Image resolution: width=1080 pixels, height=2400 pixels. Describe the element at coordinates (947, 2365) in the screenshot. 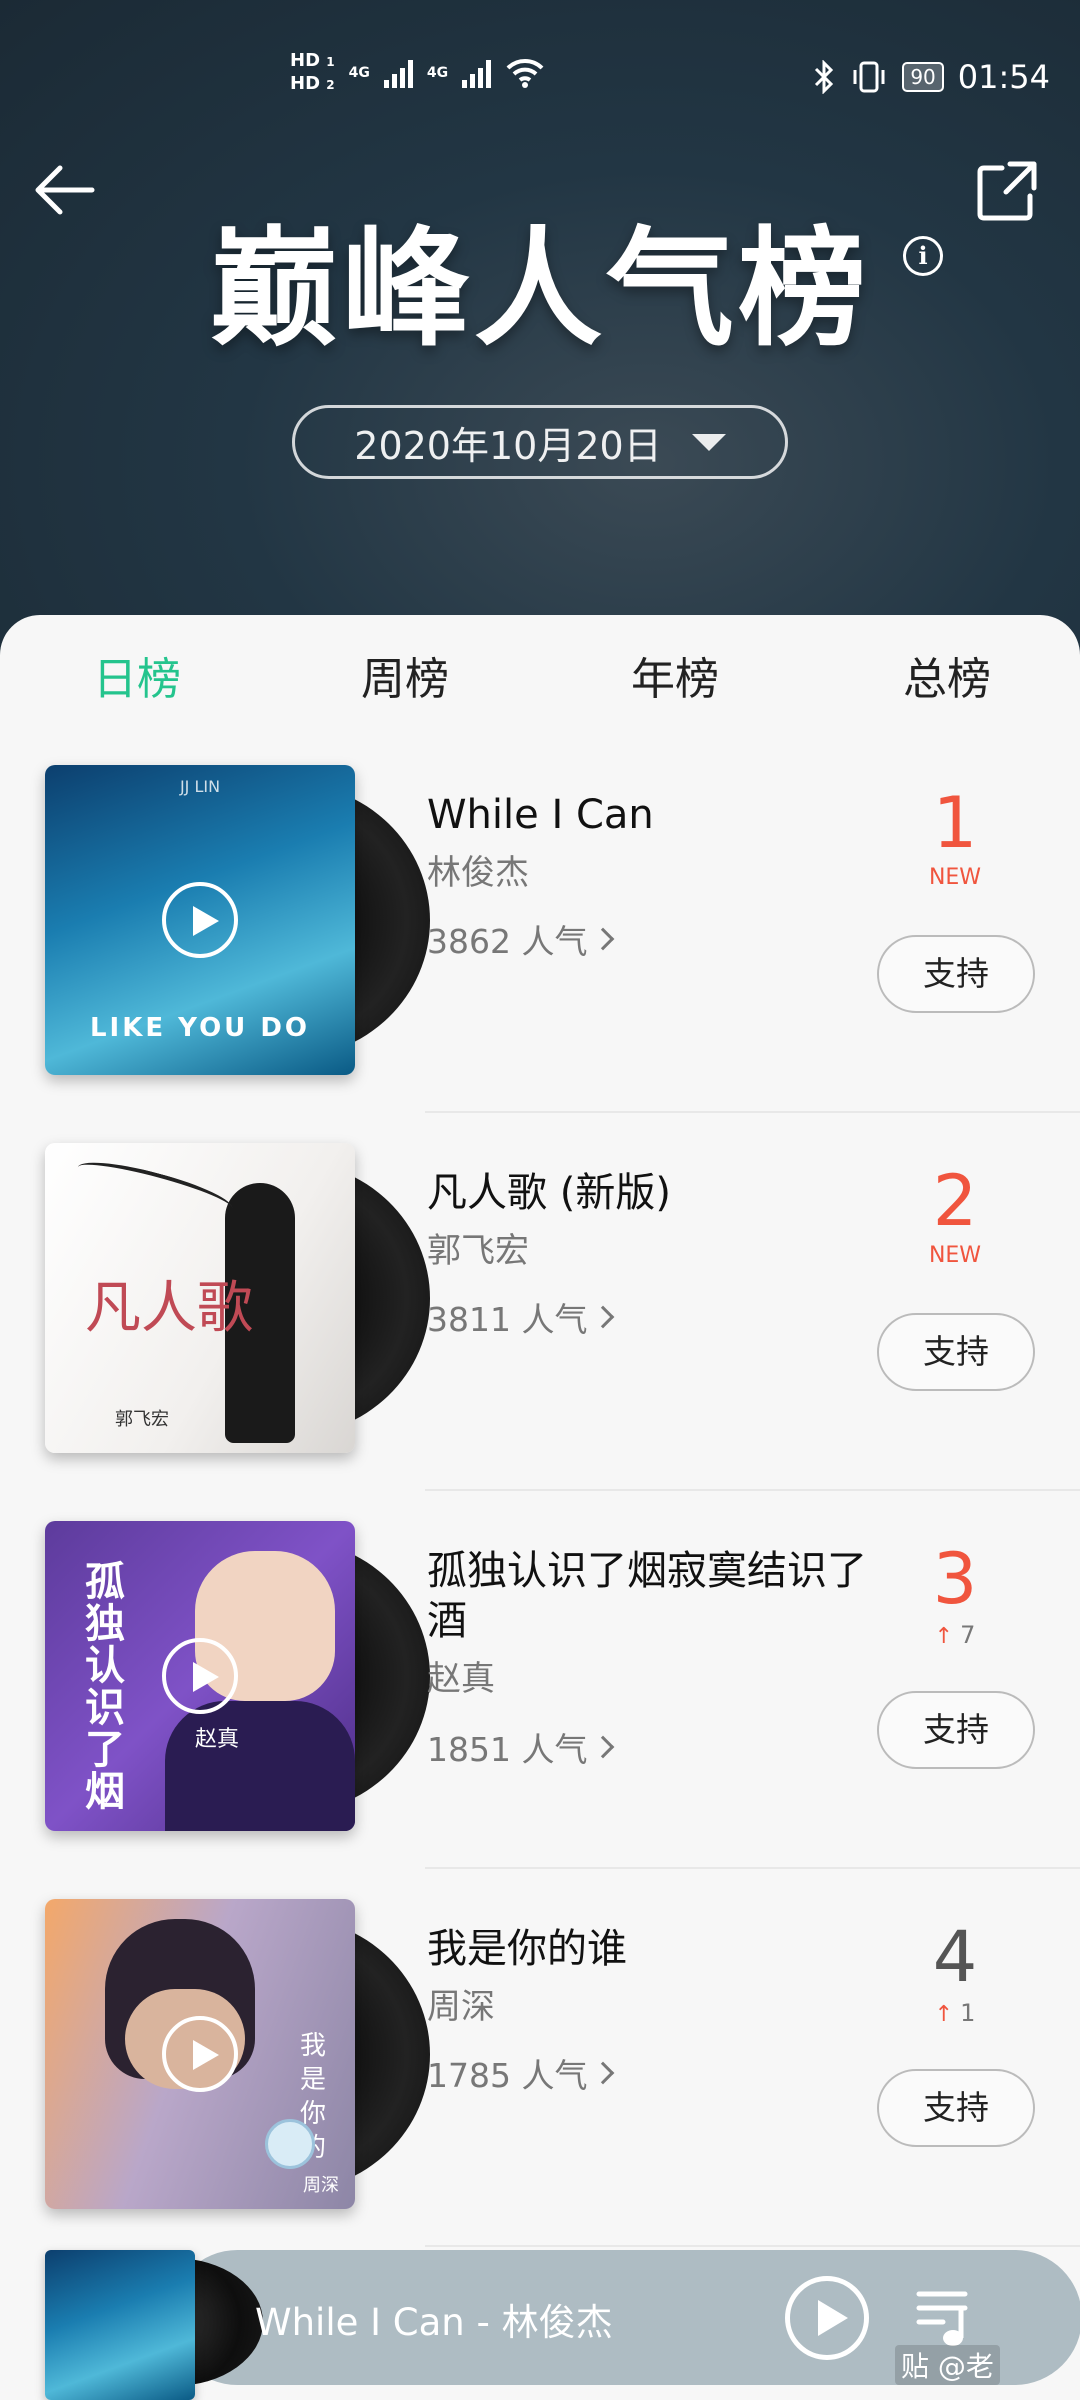

I see `watermark: 贴 @老` at that location.